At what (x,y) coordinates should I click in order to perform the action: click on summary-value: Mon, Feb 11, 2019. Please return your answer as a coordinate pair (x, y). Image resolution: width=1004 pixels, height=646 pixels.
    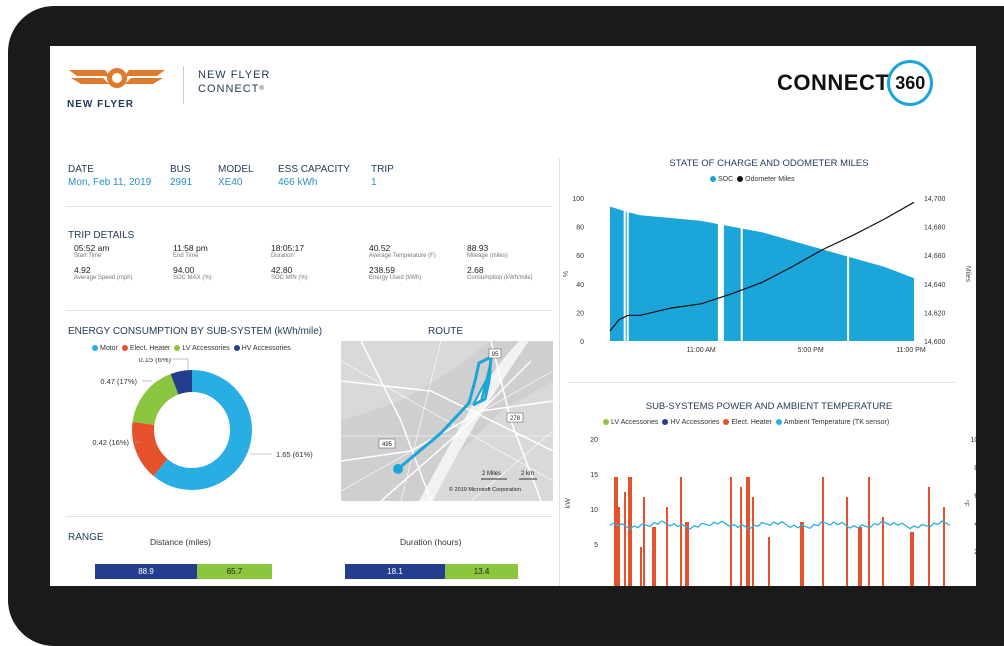
    Looking at the image, I should click on (110, 182).